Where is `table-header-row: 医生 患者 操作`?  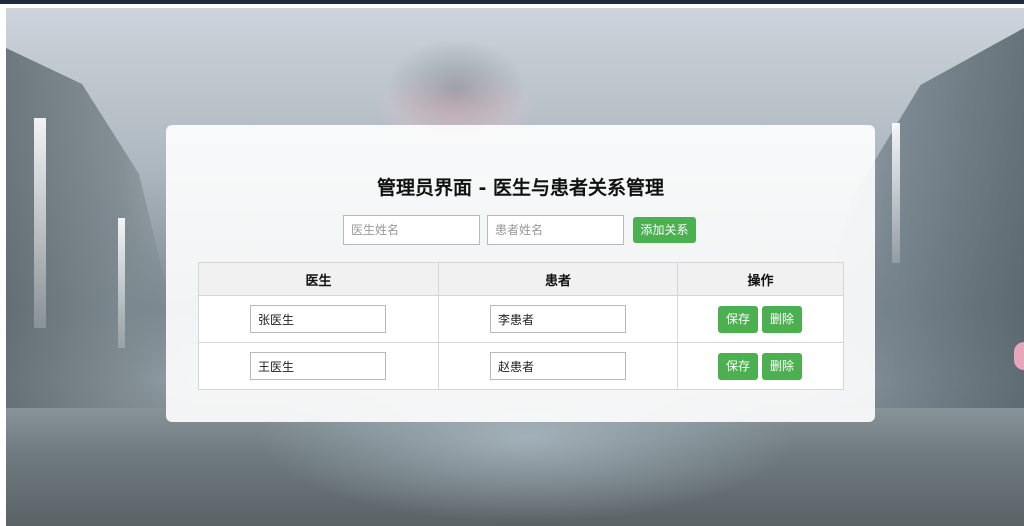
table-header-row: 医生 患者 操作 is located at coordinates (521, 279).